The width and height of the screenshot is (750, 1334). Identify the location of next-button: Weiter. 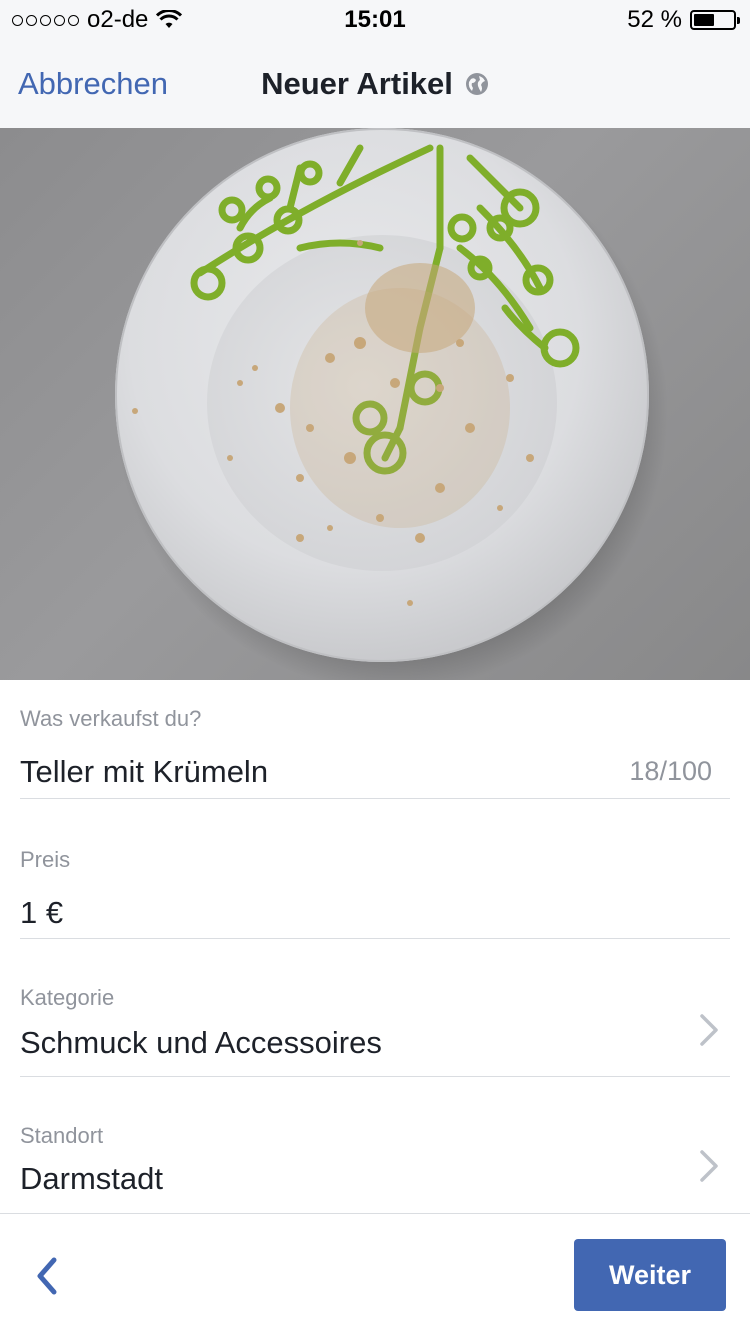
(650, 1275).